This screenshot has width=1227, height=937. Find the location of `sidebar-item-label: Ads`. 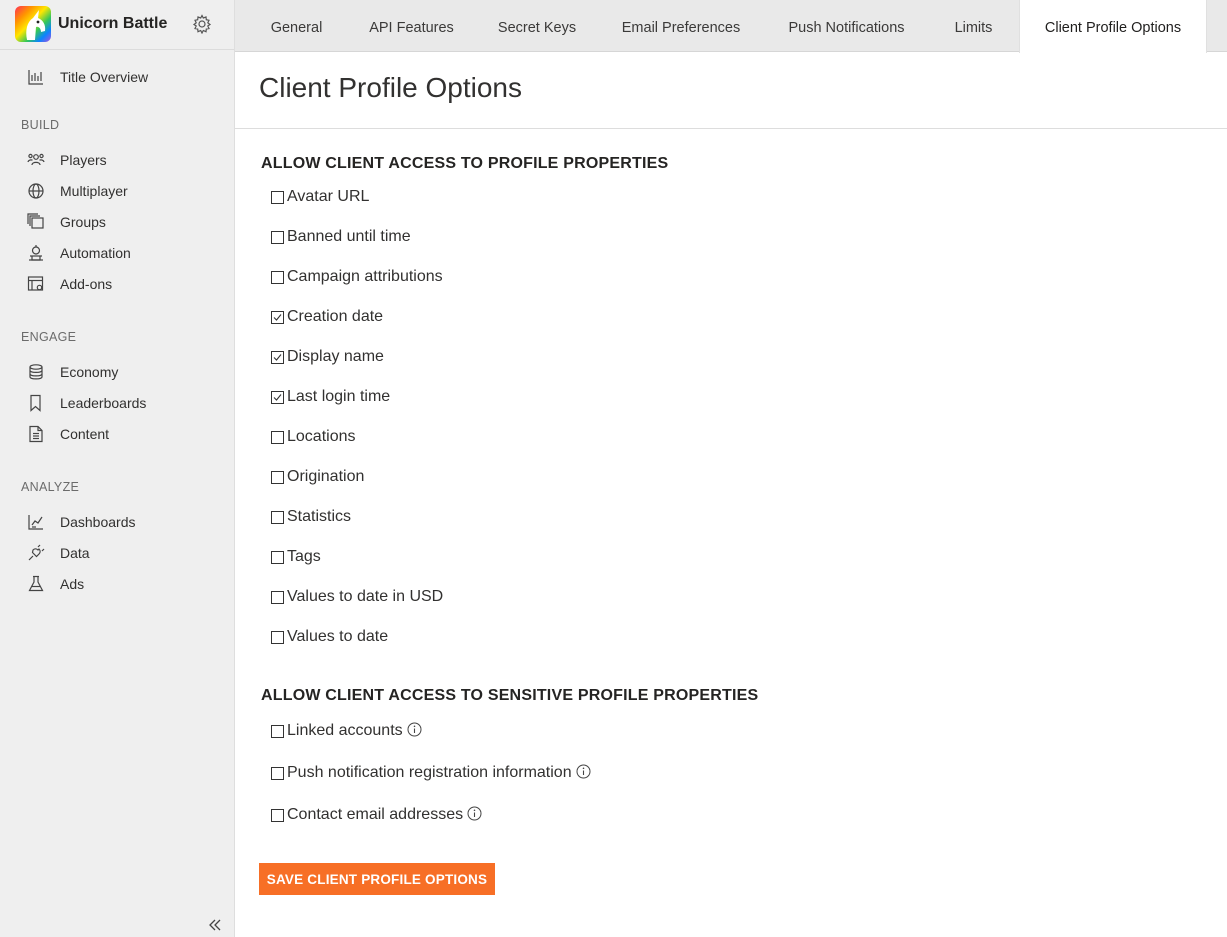

sidebar-item-label: Ads is located at coordinates (72, 584).